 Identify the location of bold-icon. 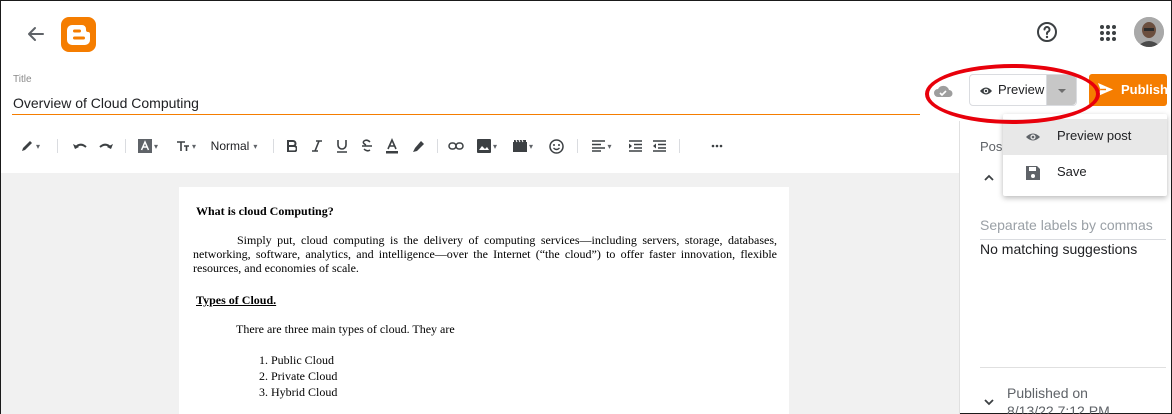
(292, 146).